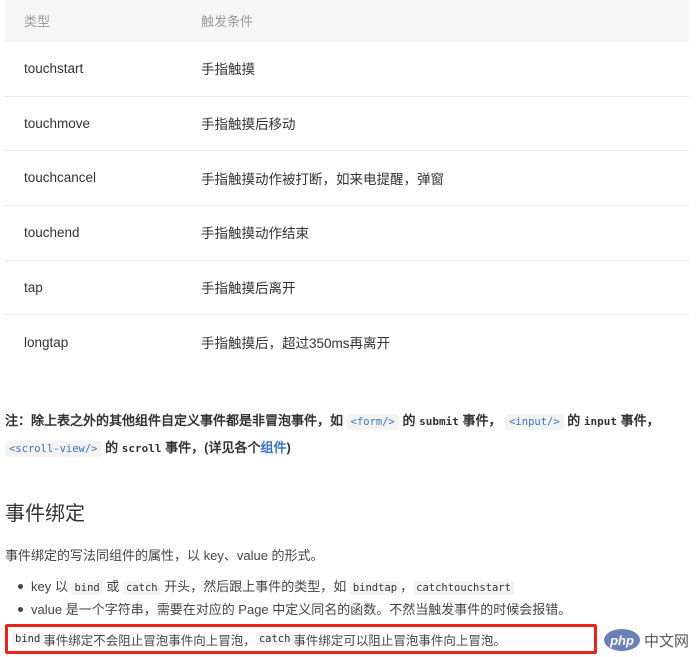 Image resolution: width=700 pixels, height=657 pixels. What do you see at coordinates (322, 179) in the screenshot?
I see `event-trigger: 手指触摸动作被打断，如来电提醒，弹窗` at bounding box center [322, 179].